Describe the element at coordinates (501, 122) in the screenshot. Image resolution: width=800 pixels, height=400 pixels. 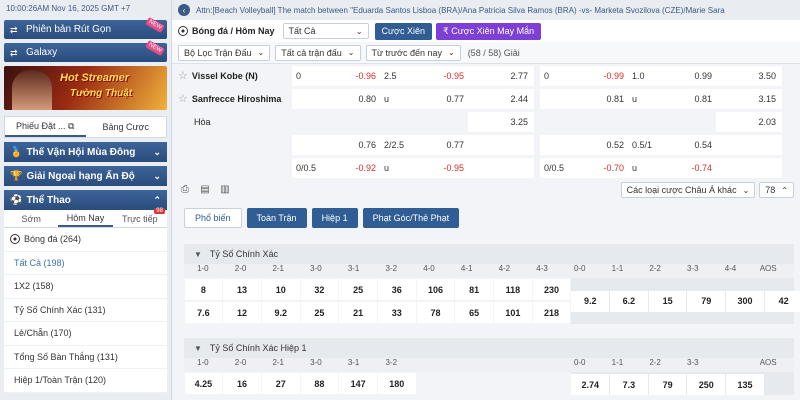
I see `moneyline-odds: 3.25` at that location.